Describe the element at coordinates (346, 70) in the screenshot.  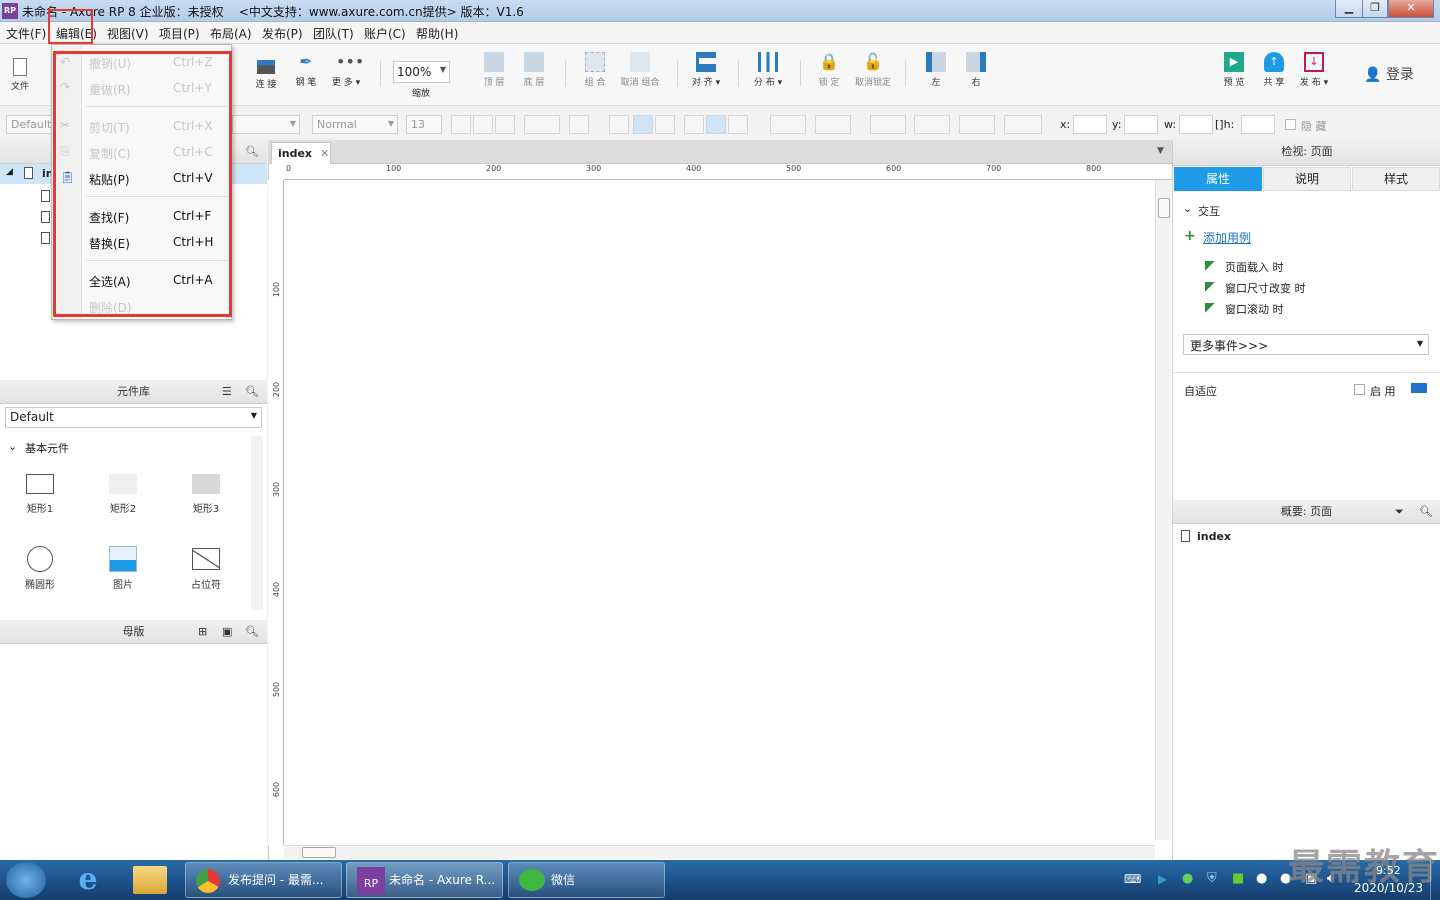
I see `more-button: ••• 更 多 ▾` at that location.